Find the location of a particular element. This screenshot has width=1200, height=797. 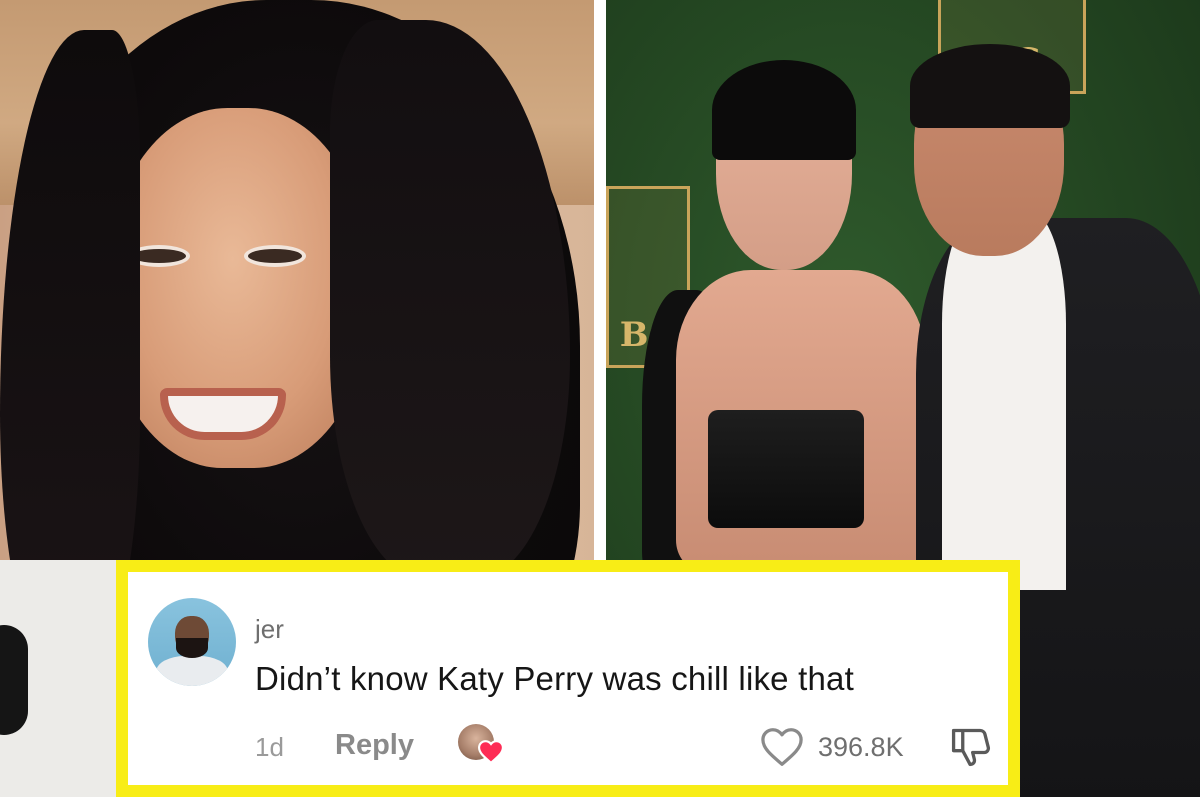

avatar-beard is located at coordinates (192, 648).